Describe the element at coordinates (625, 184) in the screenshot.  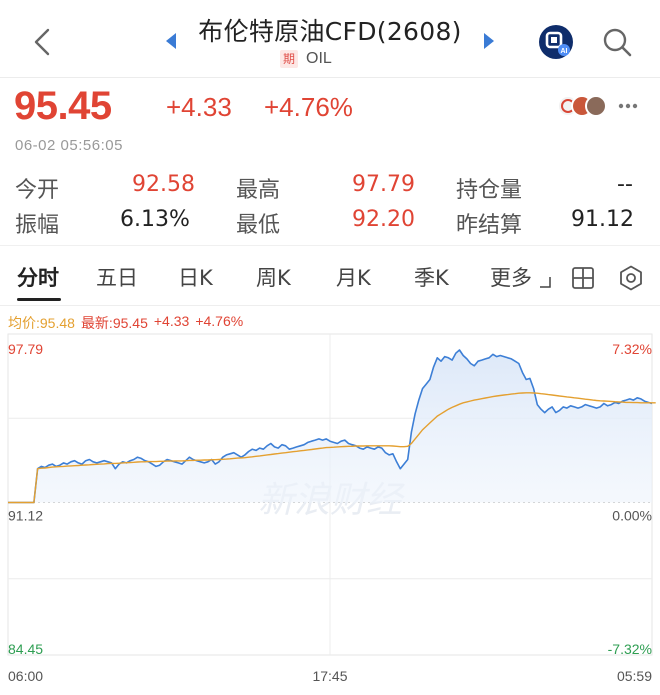
I see `open-interest-value: --` at that location.